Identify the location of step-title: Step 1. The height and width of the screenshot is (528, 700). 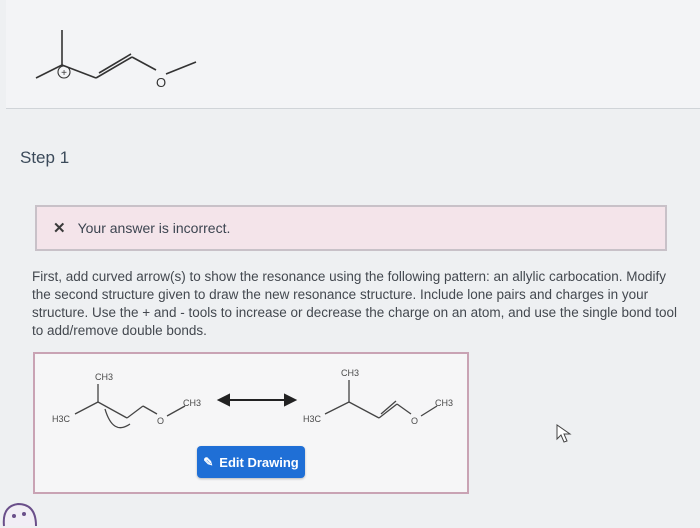
(45, 157).